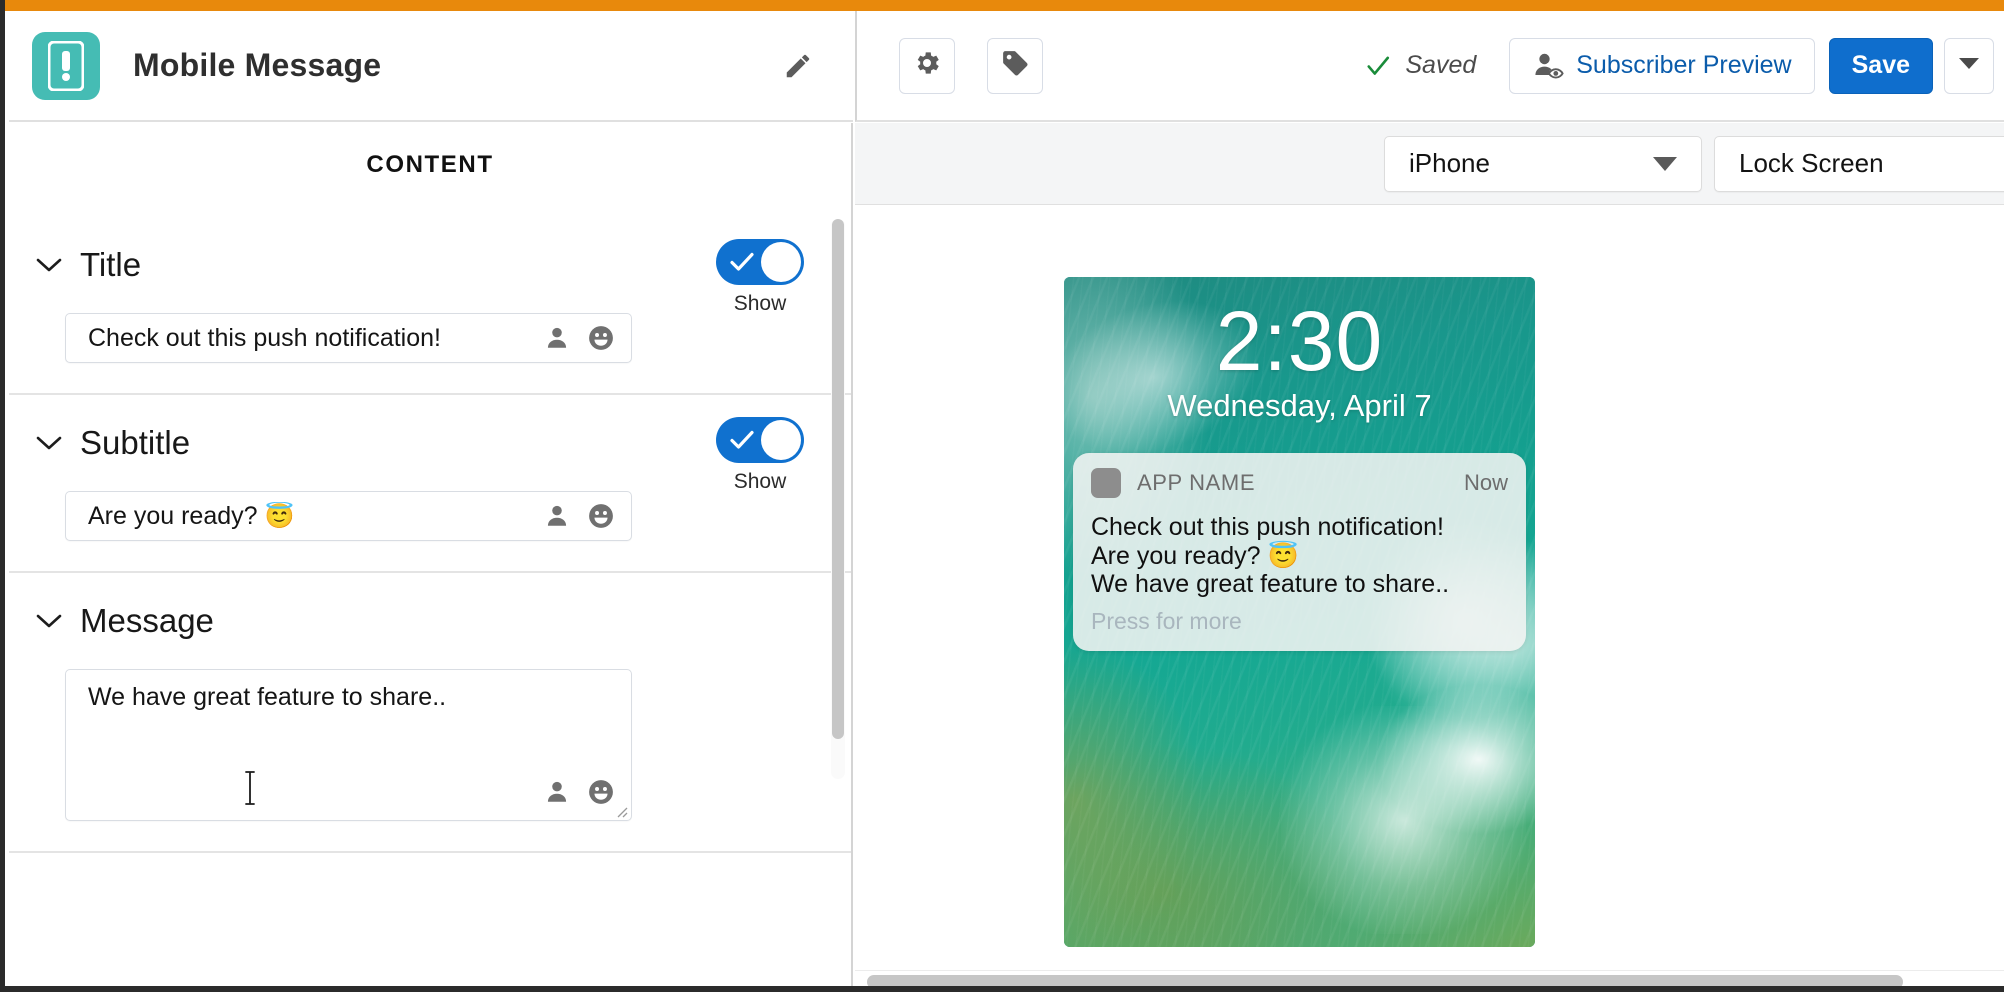 The width and height of the screenshot is (2004, 992). What do you see at coordinates (579, 338) in the screenshot?
I see `title-field-icons` at bounding box center [579, 338].